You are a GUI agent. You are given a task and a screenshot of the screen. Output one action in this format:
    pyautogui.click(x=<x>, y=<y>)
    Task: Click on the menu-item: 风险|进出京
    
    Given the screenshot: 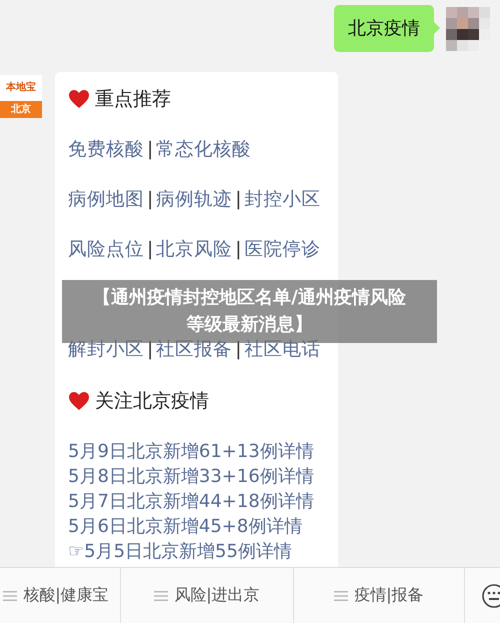 What is the action you would take?
    pyautogui.click(x=207, y=595)
    